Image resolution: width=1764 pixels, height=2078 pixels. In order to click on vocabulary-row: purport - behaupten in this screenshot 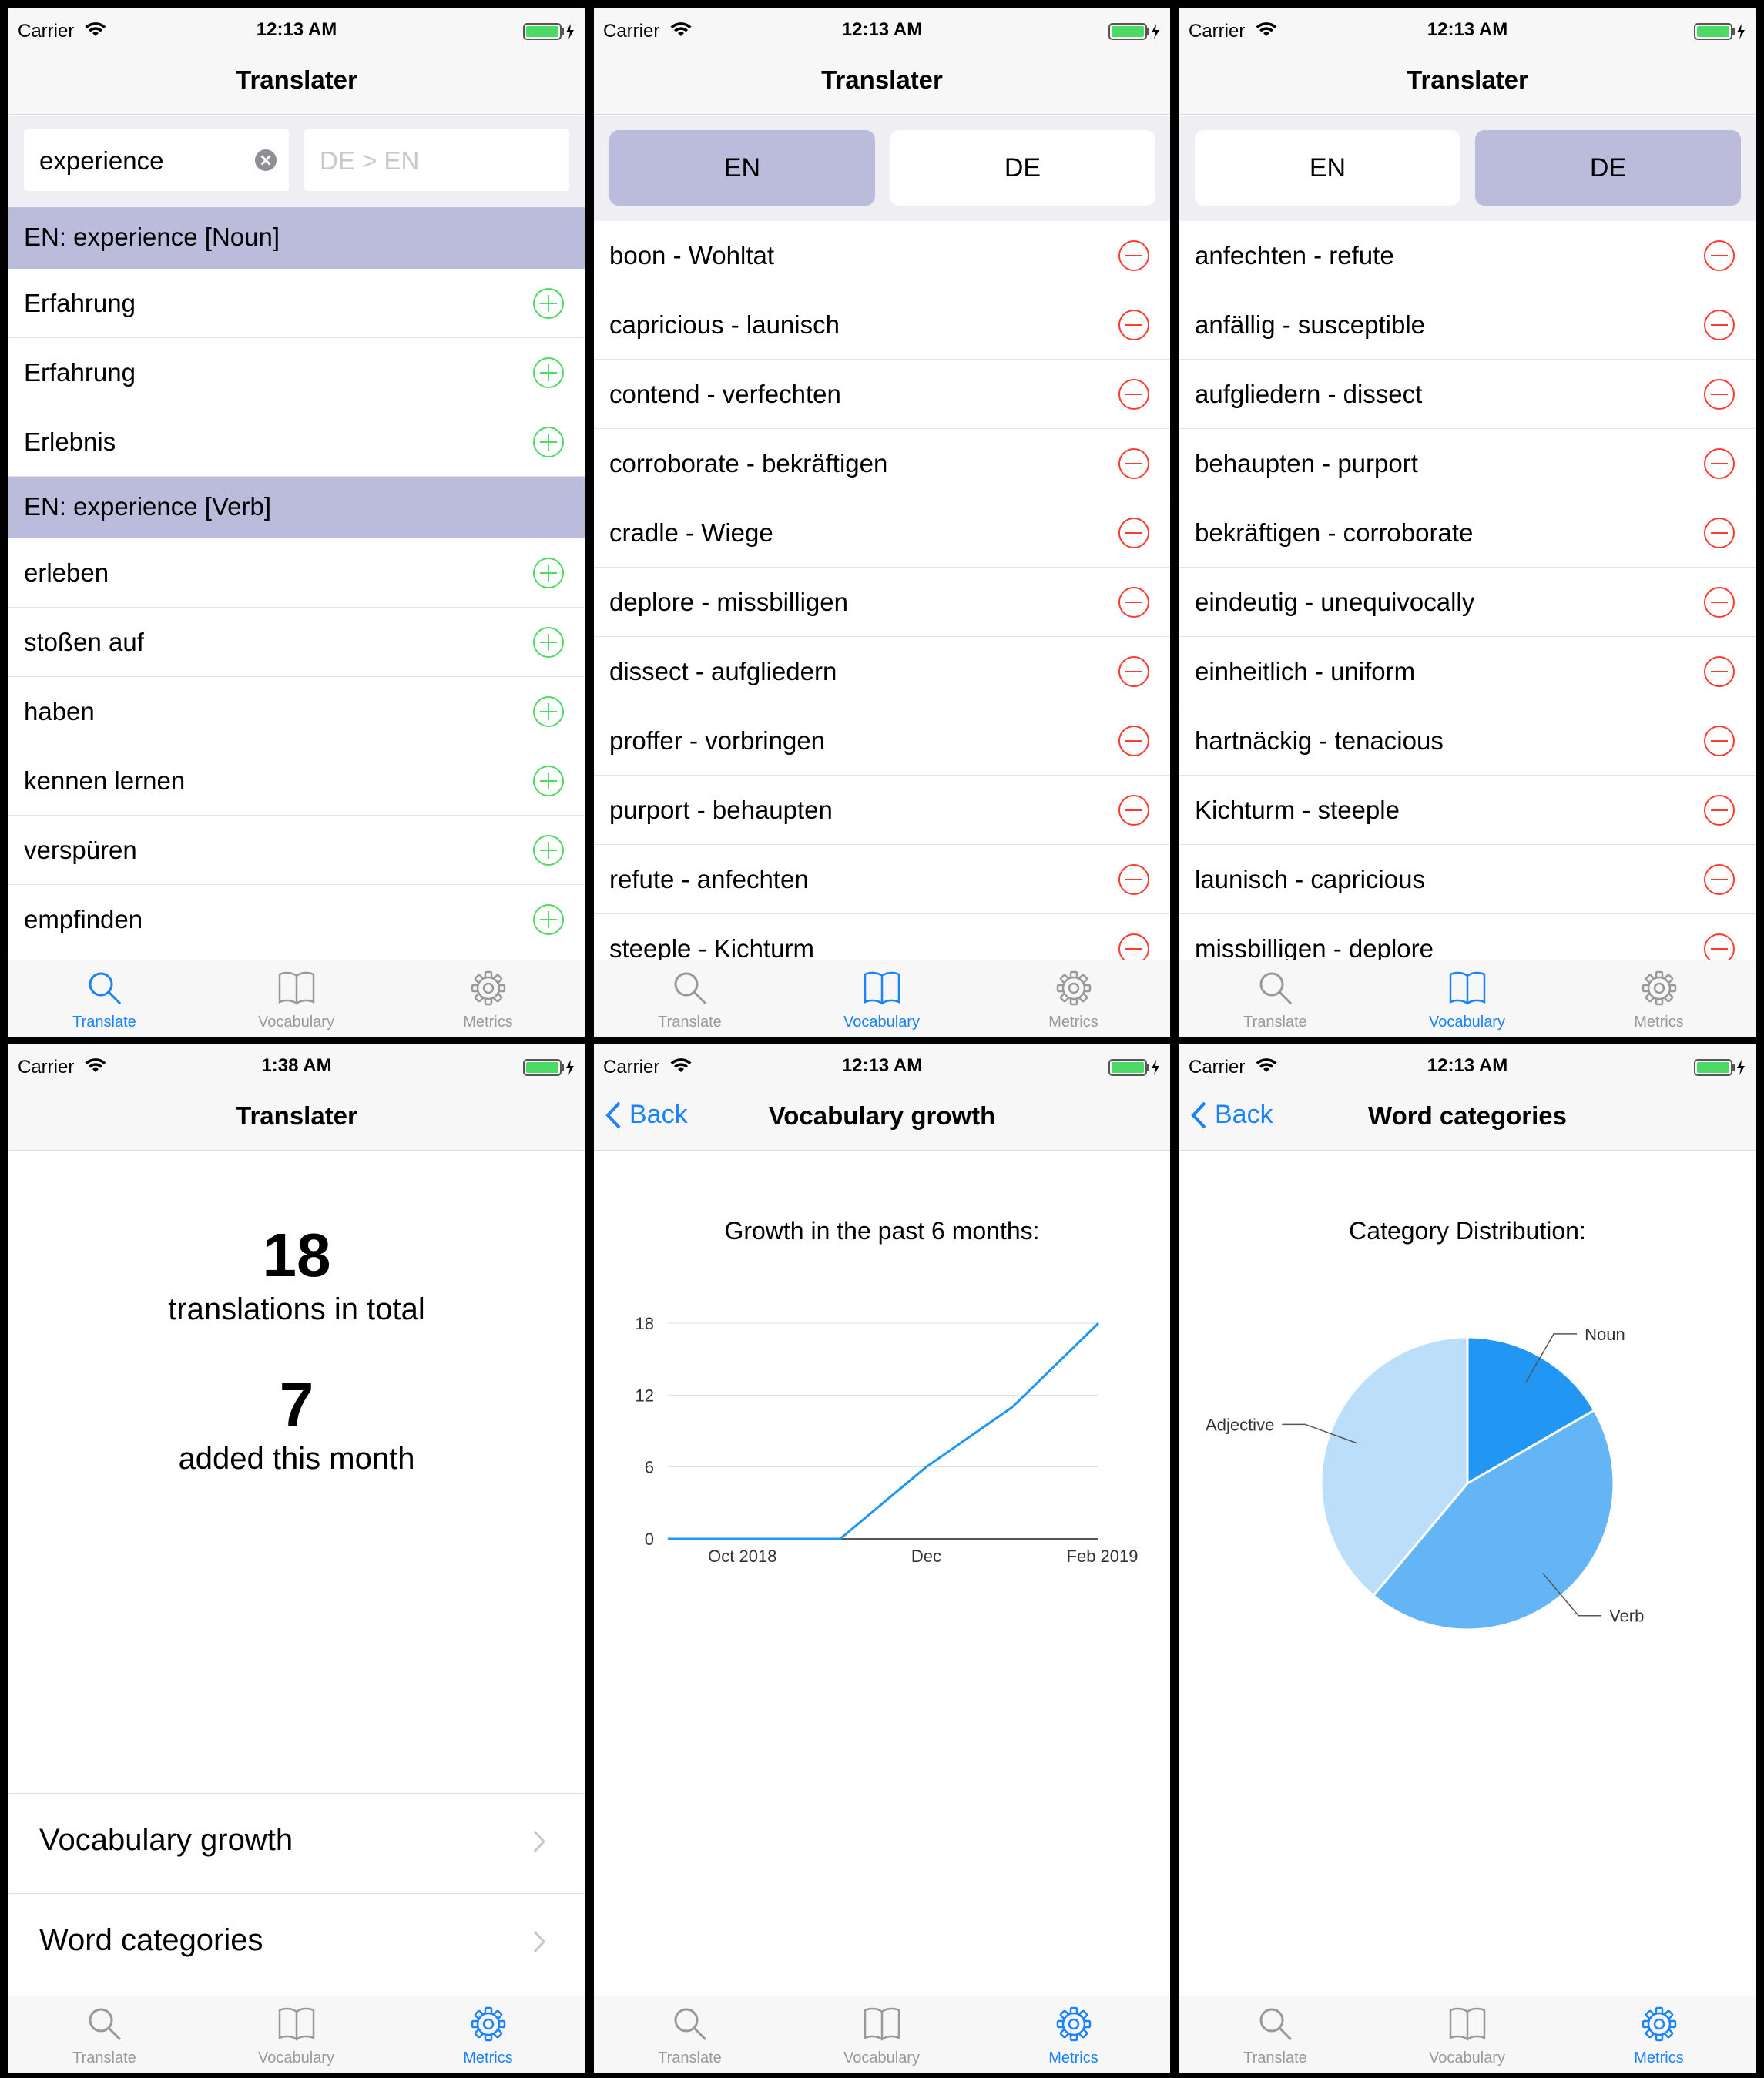, I will do `click(882, 811)`.